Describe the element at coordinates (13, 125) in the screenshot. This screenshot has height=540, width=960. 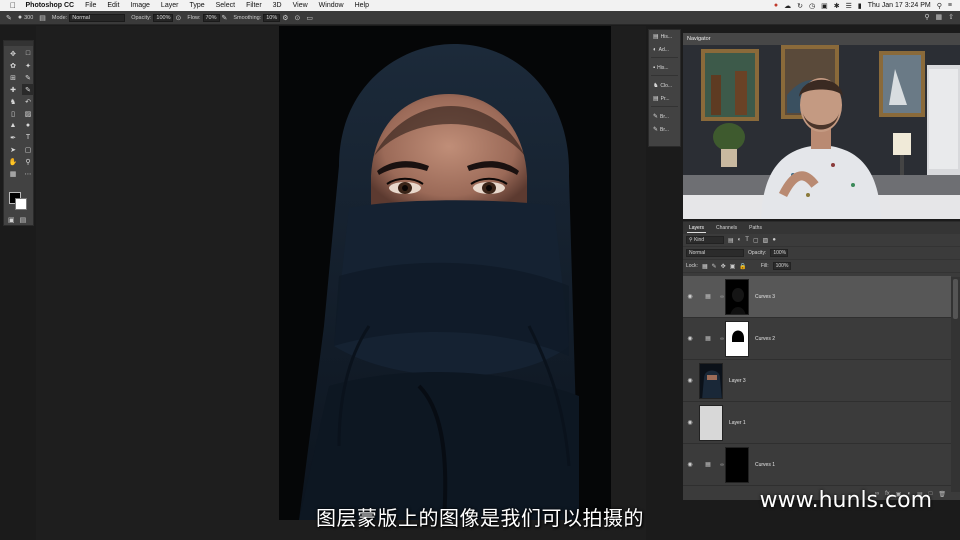
I see `blur-tool-icon: ▲` at that location.